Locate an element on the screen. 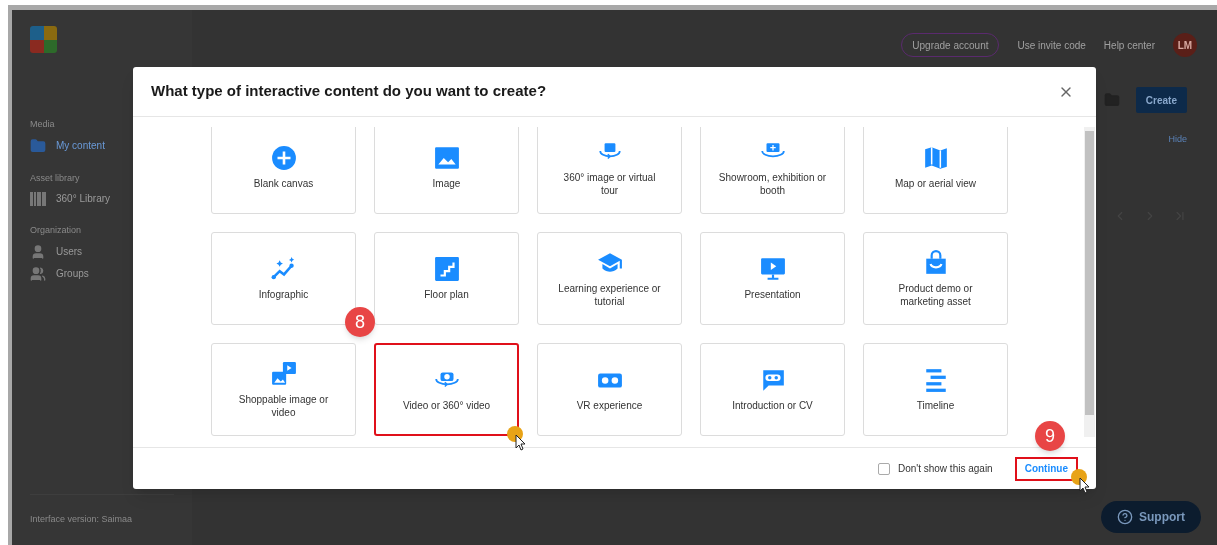 This screenshot has width=1217, height=545. support-button: Support is located at coordinates (1151, 517).